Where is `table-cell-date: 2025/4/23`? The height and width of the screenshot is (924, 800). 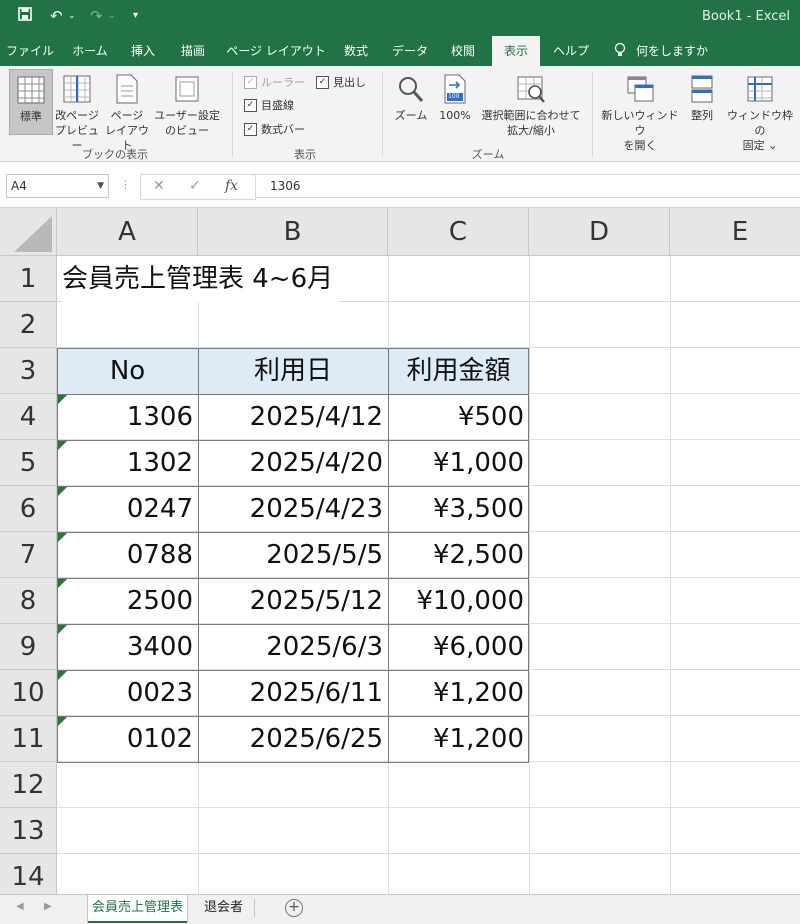 table-cell-date: 2025/4/23 is located at coordinates (293, 509).